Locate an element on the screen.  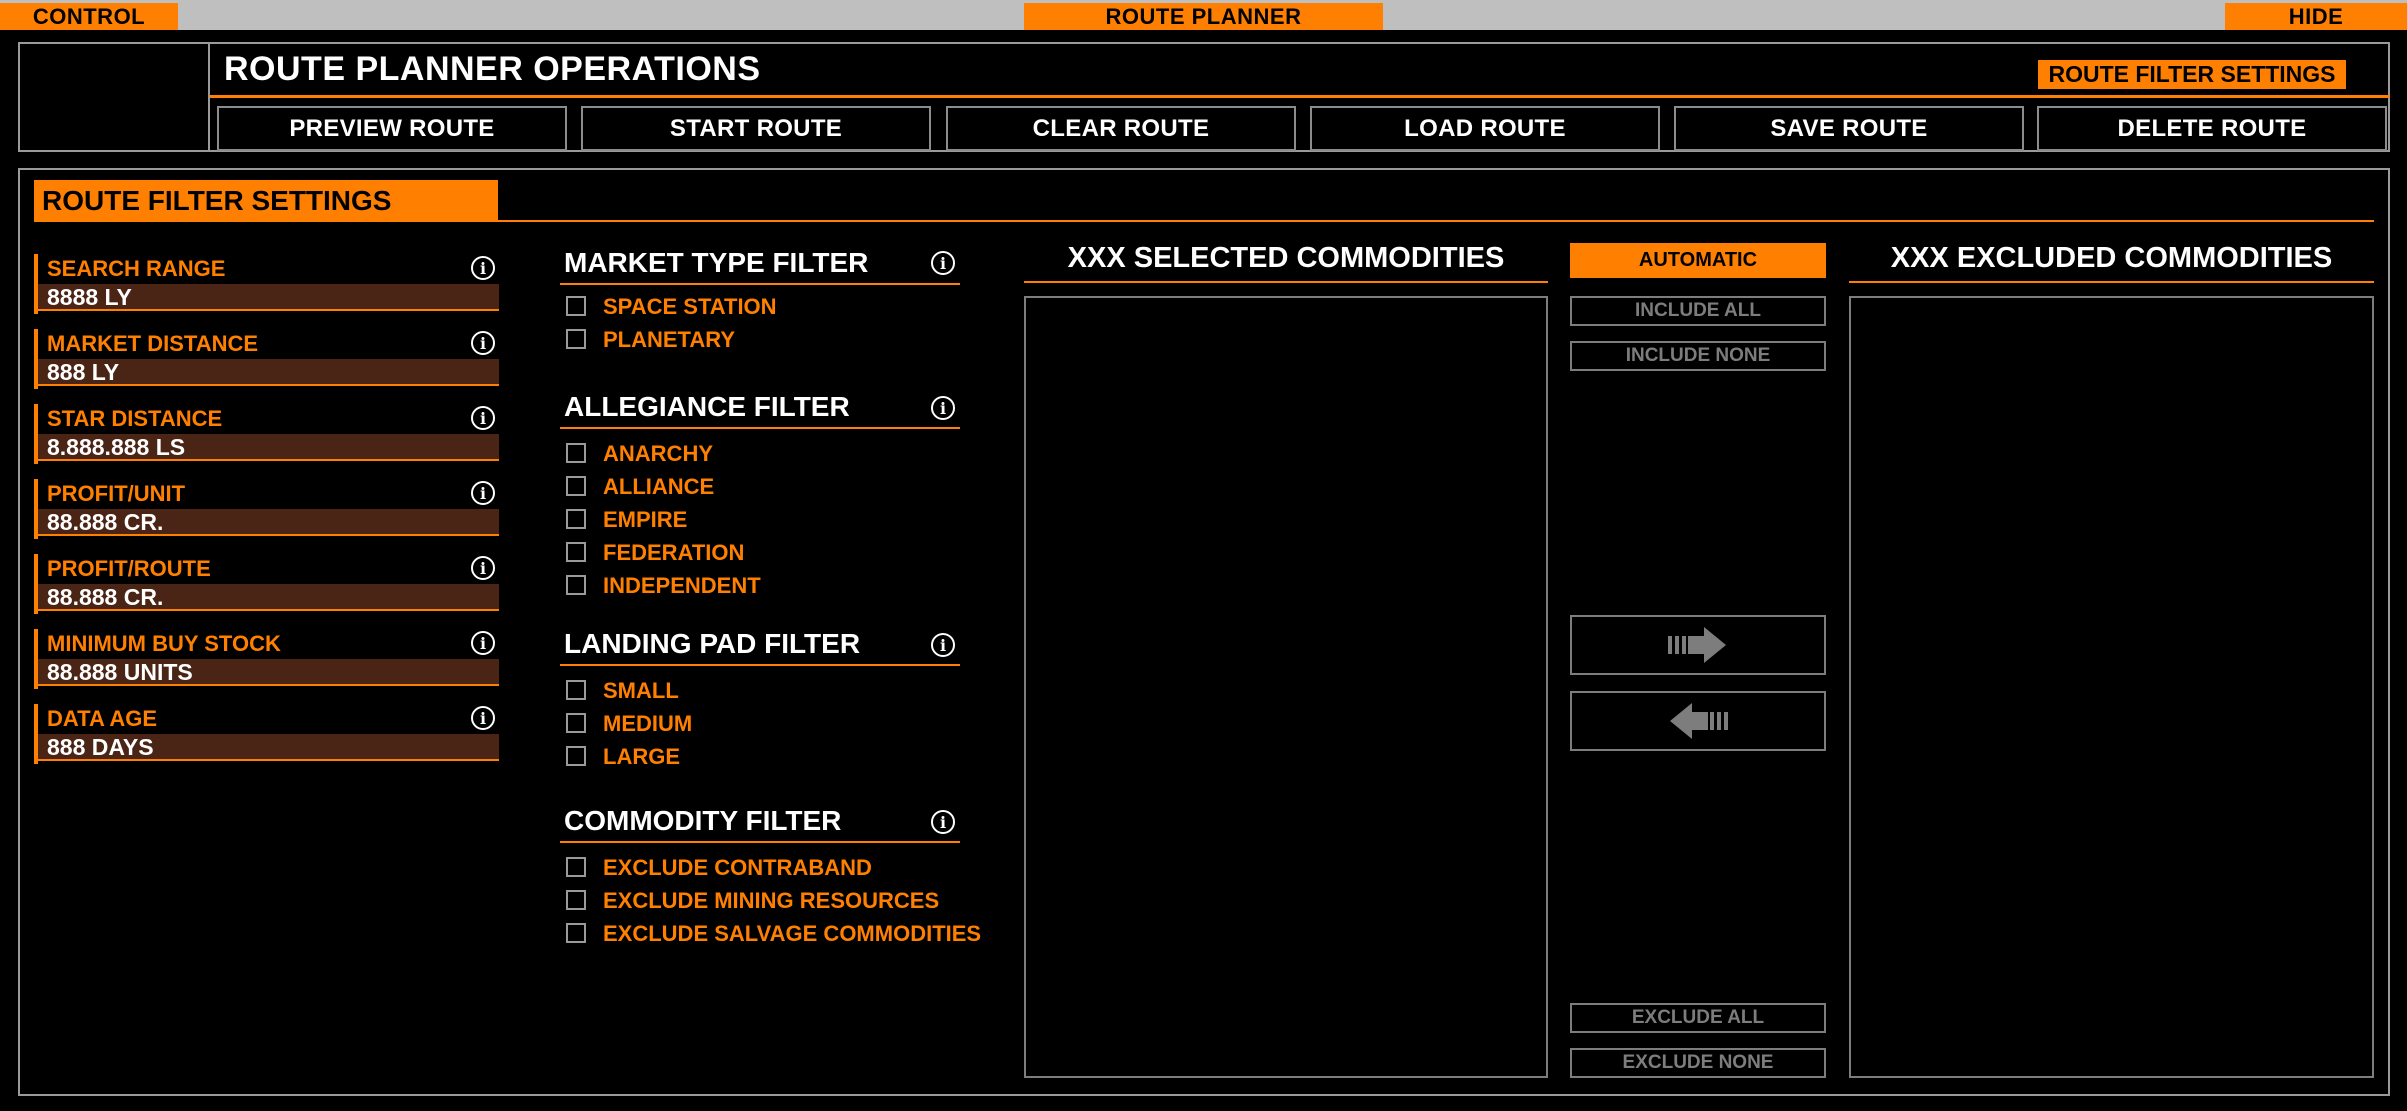
space-station-checkbox is located at coordinates (576, 306).